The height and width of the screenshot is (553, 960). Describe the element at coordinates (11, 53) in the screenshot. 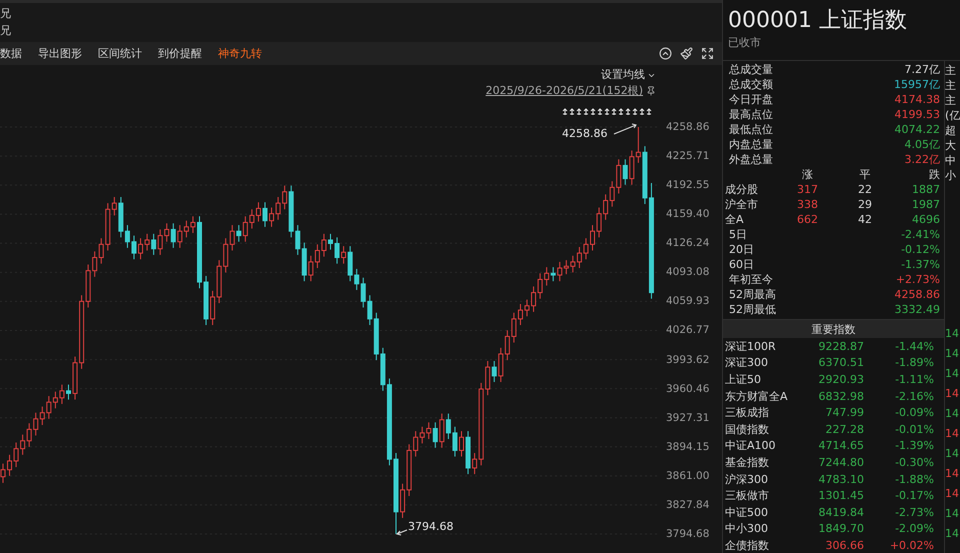

I see `toolbar-item: 数据` at that location.